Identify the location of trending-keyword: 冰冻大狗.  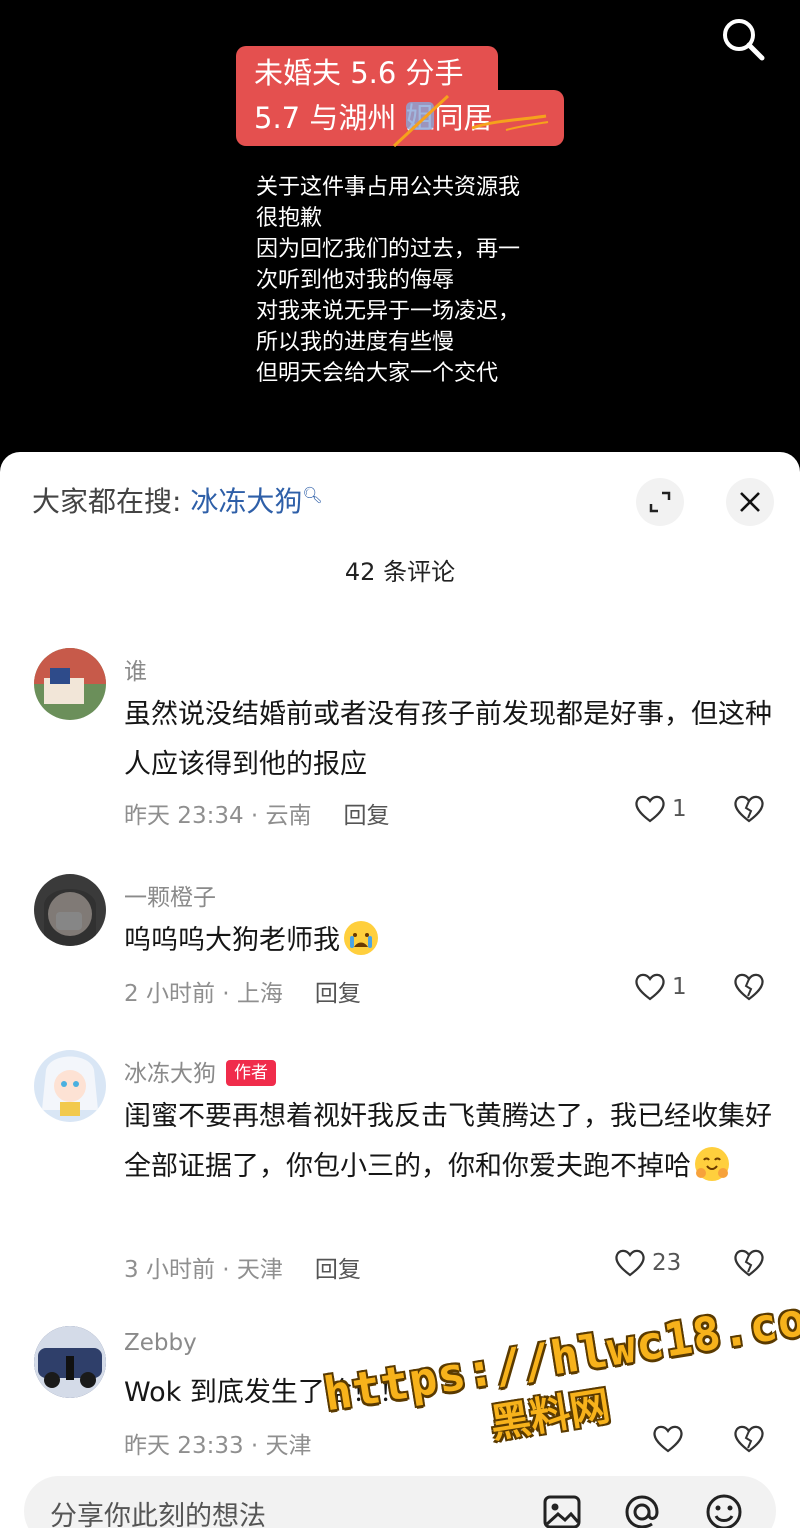
(246, 501).